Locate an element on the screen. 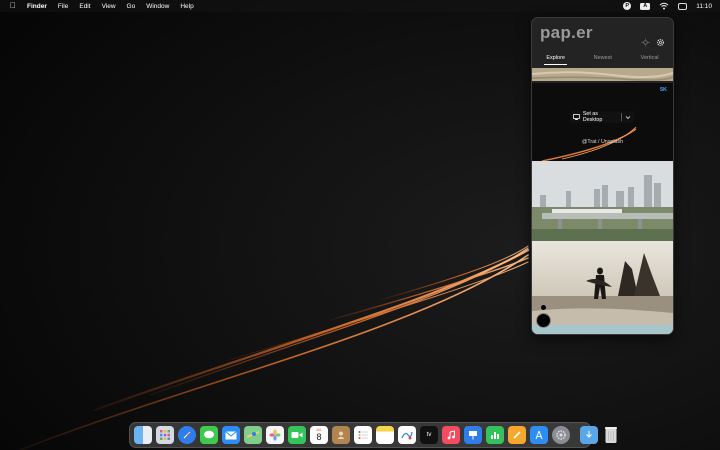  dock: JUL 8 tv is located at coordinates (373, 435).